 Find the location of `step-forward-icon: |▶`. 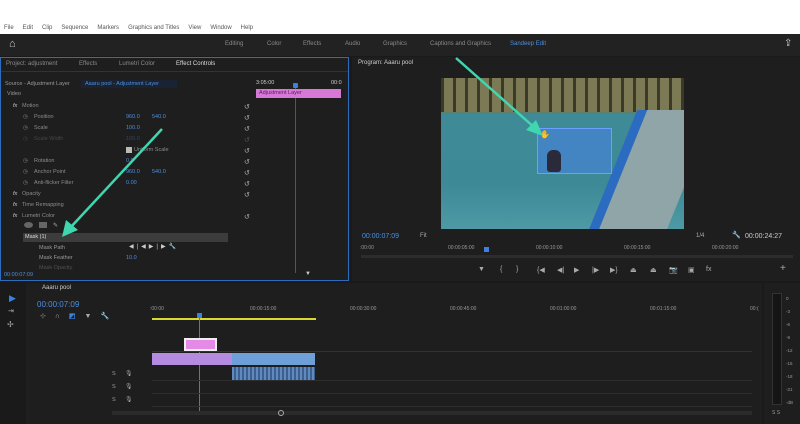

step-forward-icon: |▶ is located at coordinates (595, 270).